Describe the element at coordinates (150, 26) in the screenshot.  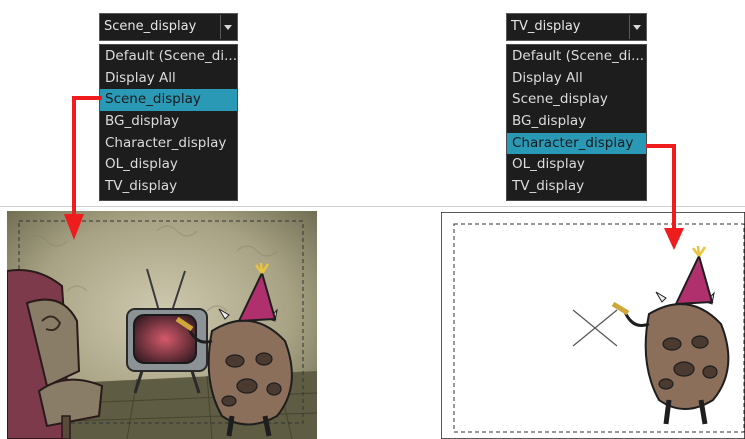
I see `left-selected-value: Scene_display` at that location.